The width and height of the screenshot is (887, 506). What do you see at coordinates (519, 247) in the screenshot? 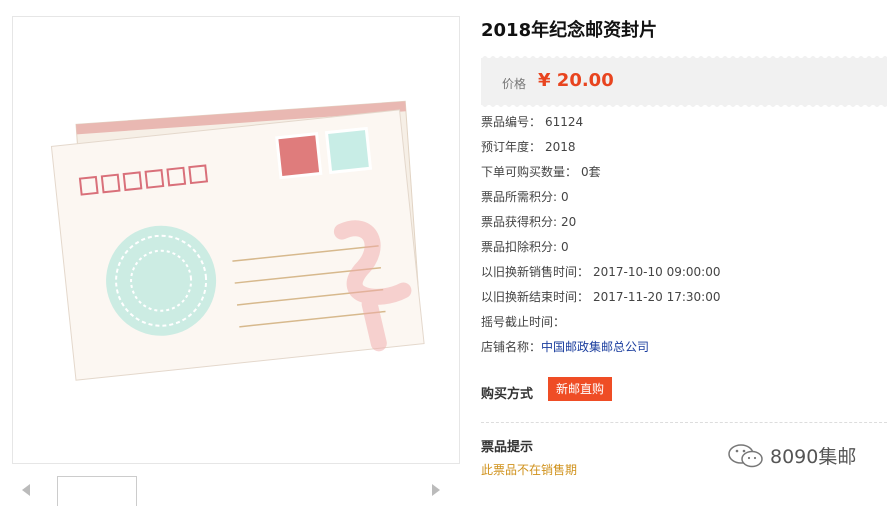
I see `detail-label: 票品扣除积分:` at bounding box center [519, 247].